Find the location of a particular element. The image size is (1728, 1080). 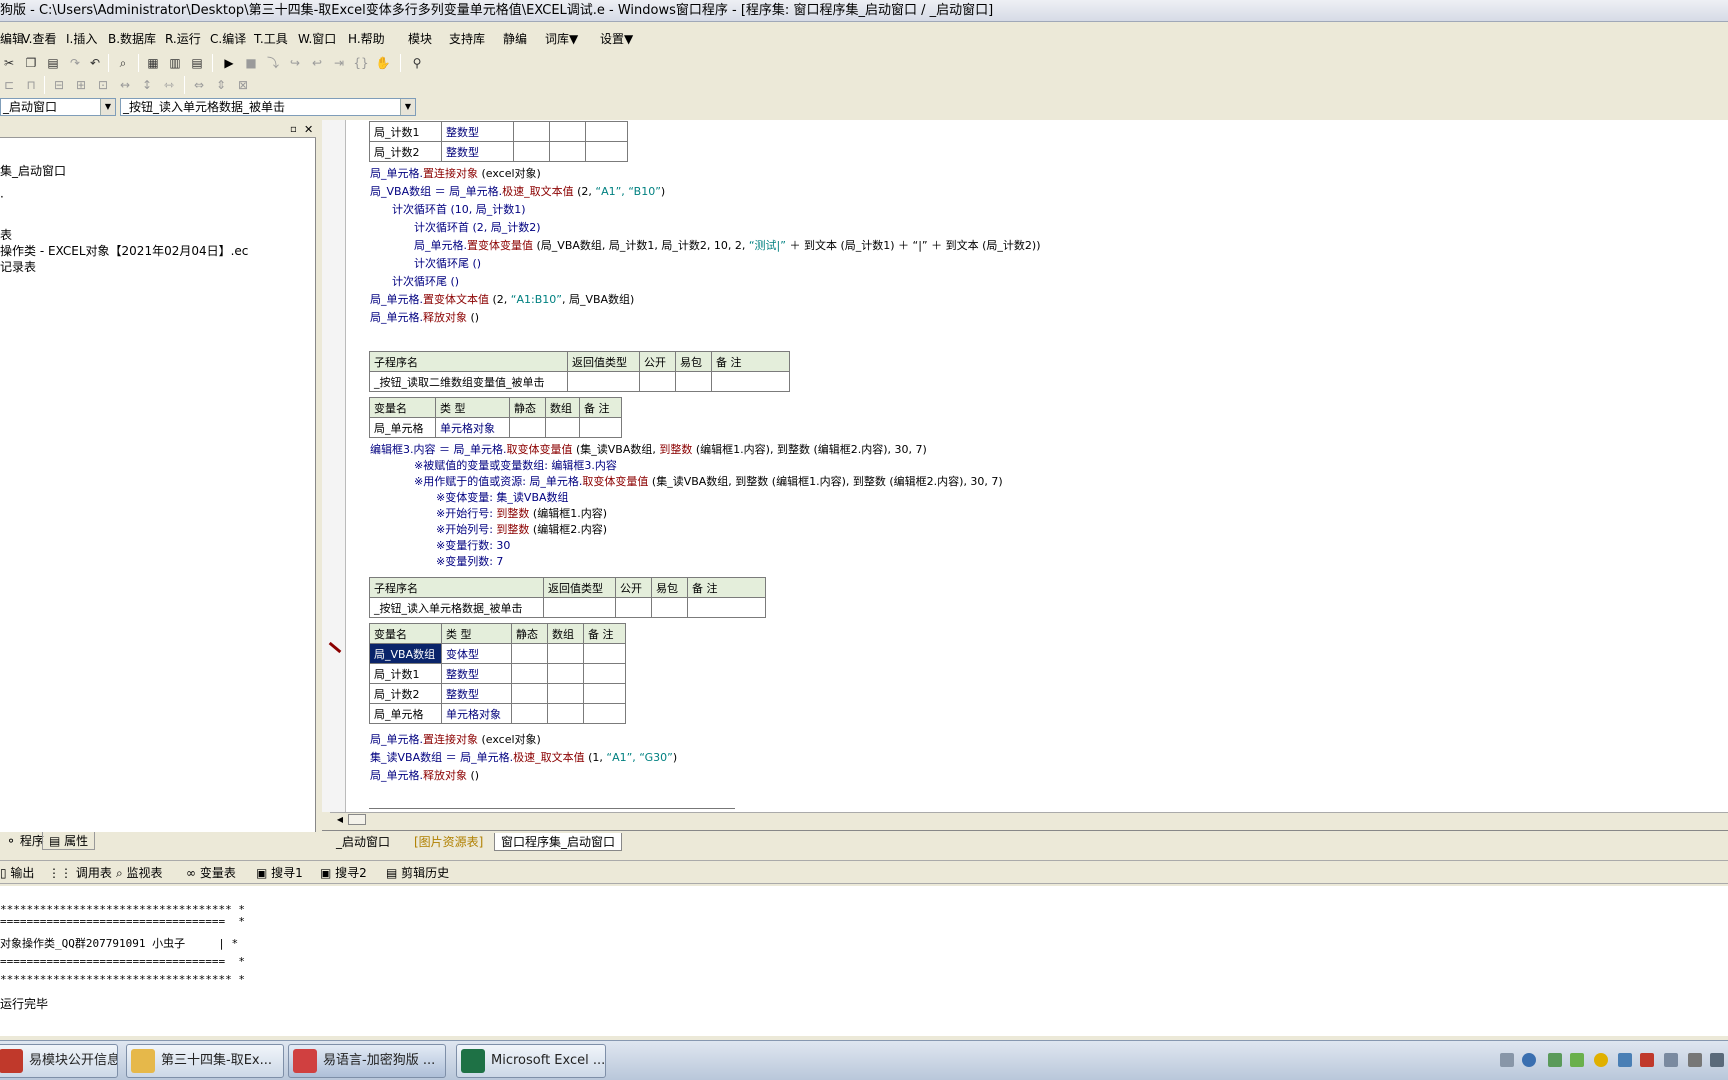

clock-icon is located at coordinates (1717, 1060).